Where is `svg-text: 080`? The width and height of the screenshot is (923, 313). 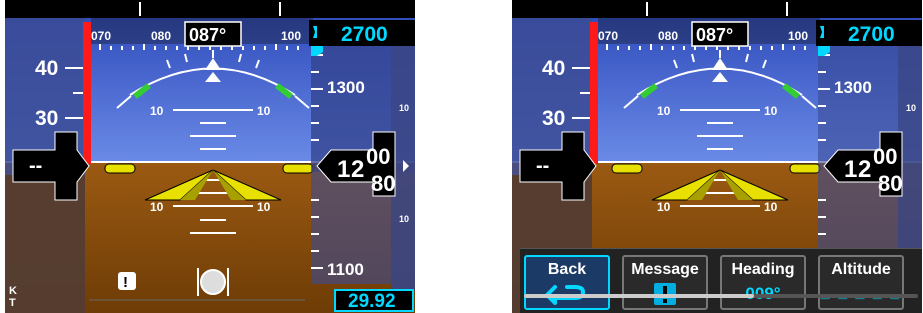
svg-text: 080 is located at coordinates (668, 36).